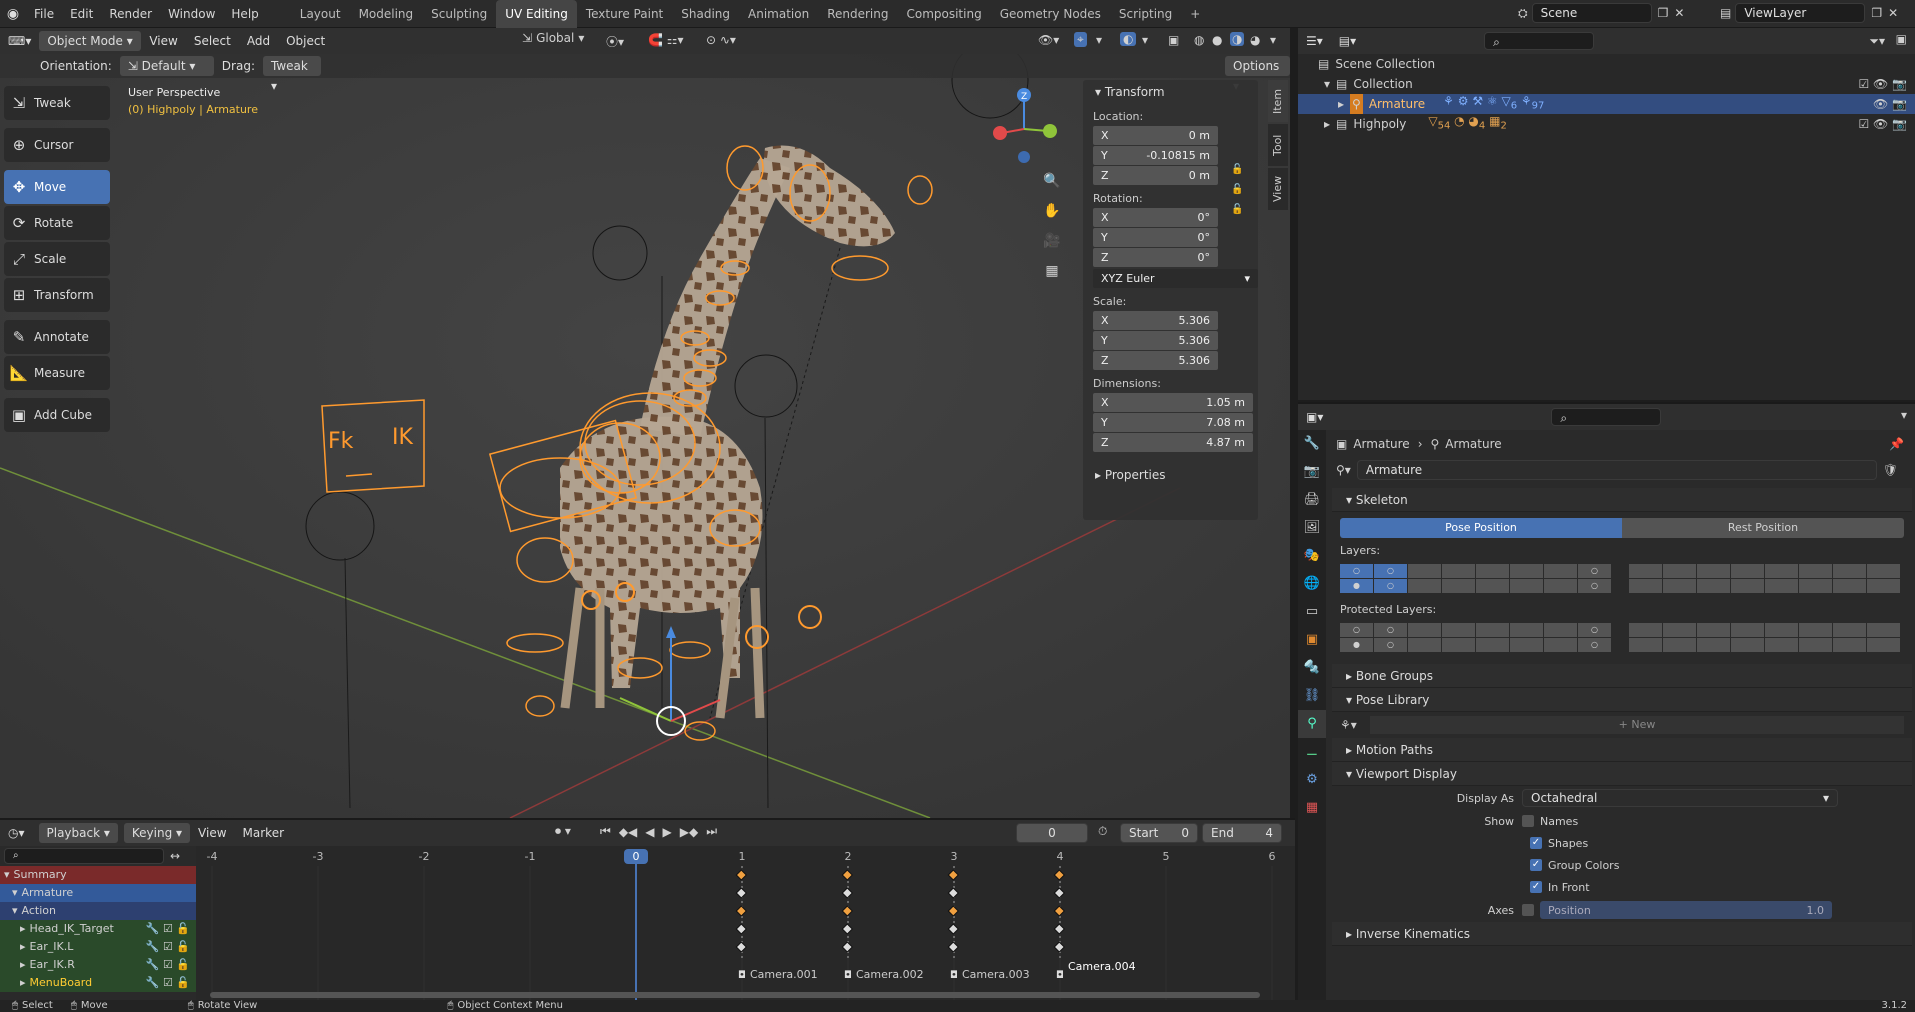  What do you see at coordinates (1606, 64) in the screenshot?
I see `outliner-row-scene-collection: ▤ Scene Collection` at bounding box center [1606, 64].